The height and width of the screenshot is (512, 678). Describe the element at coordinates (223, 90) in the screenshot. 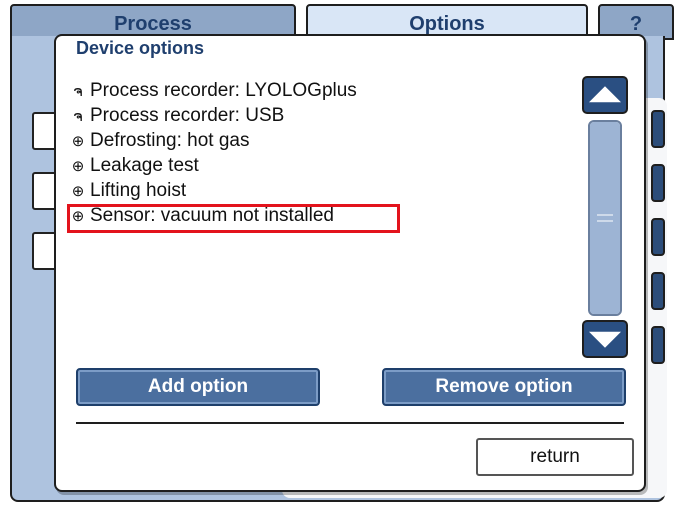

I see `option-label: Process recorder: LYOLOGplus` at that location.